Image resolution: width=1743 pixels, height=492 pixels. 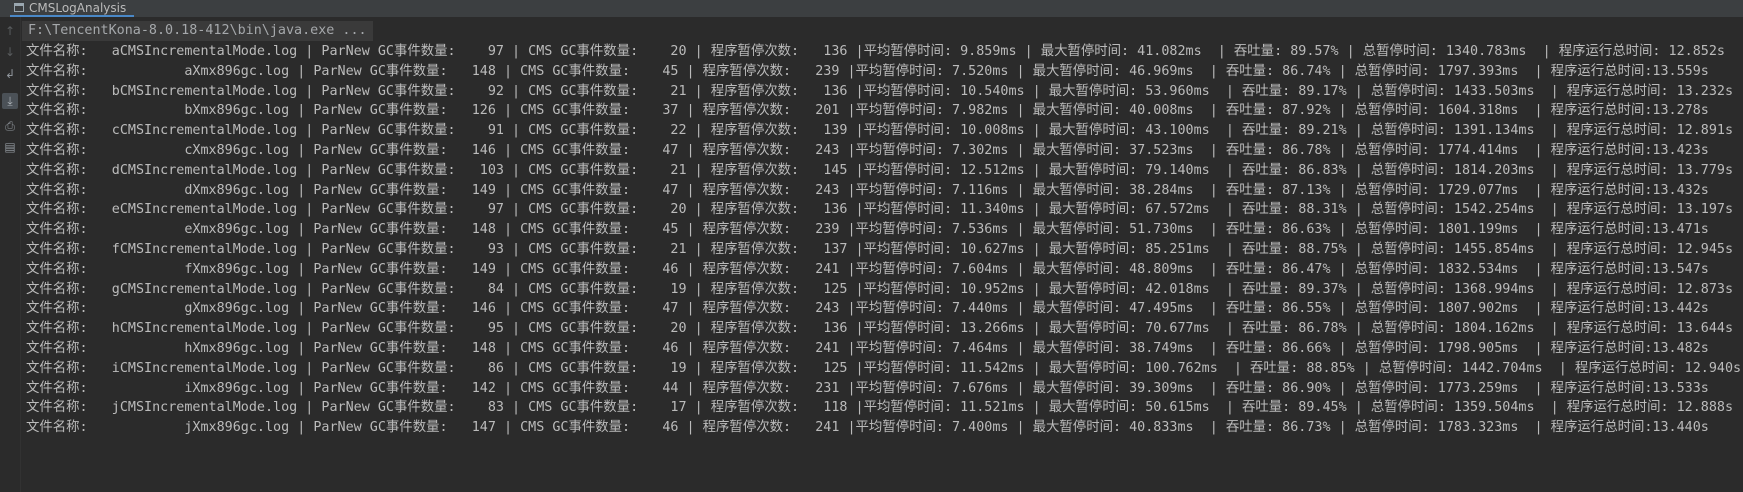 What do you see at coordinates (10, 31) in the screenshot?
I see `arrow-up-icon: ↑` at bounding box center [10, 31].